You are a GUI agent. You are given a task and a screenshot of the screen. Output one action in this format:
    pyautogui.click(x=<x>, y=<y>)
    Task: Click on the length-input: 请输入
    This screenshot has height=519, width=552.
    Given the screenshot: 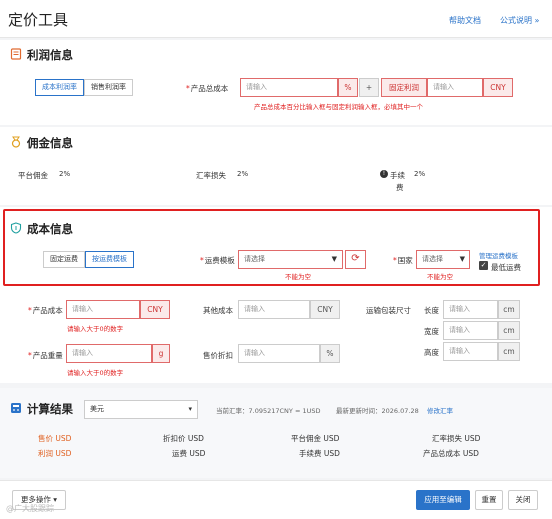 What is the action you would take?
    pyautogui.click(x=470, y=309)
    